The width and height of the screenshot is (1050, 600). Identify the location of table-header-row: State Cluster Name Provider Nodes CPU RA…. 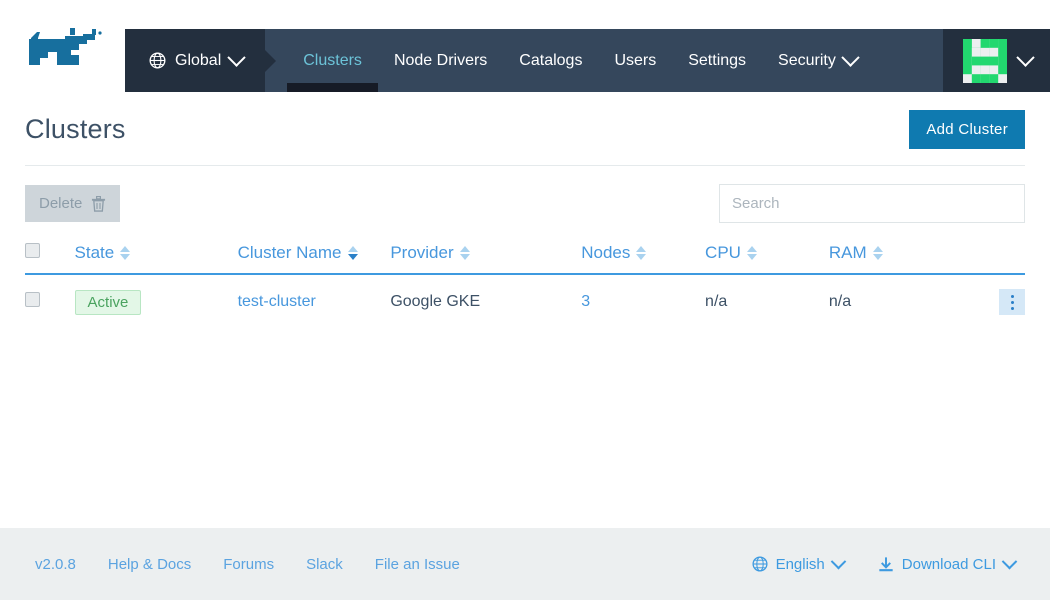
(525, 256).